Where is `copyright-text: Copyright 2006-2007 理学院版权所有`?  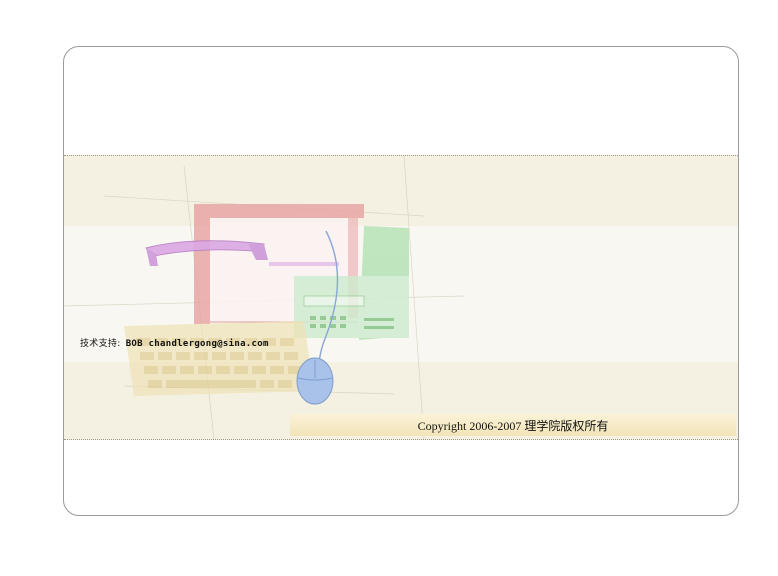 copyright-text: Copyright 2006-2007 理学院版权所有 is located at coordinates (513, 425).